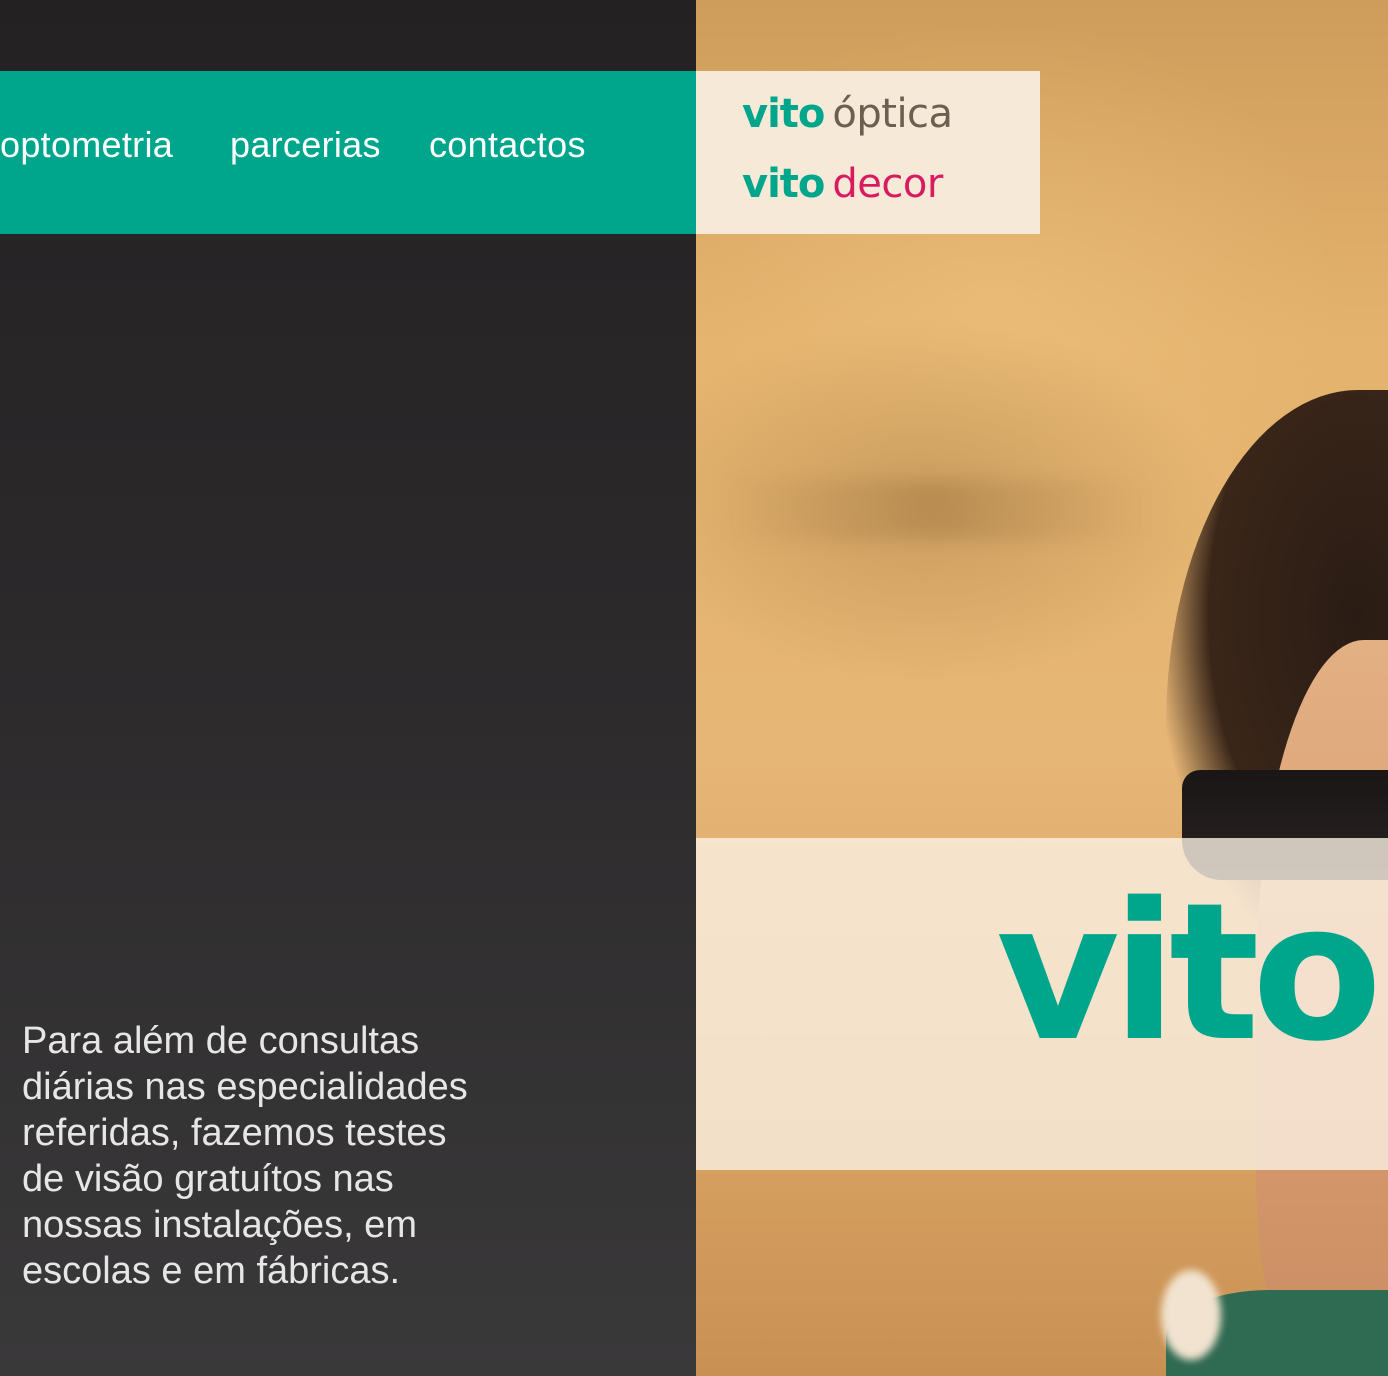 This screenshot has width=1388, height=1376. Describe the element at coordinates (219, 1225) in the screenshot. I see `intro-line: nossas instalações, em` at that location.